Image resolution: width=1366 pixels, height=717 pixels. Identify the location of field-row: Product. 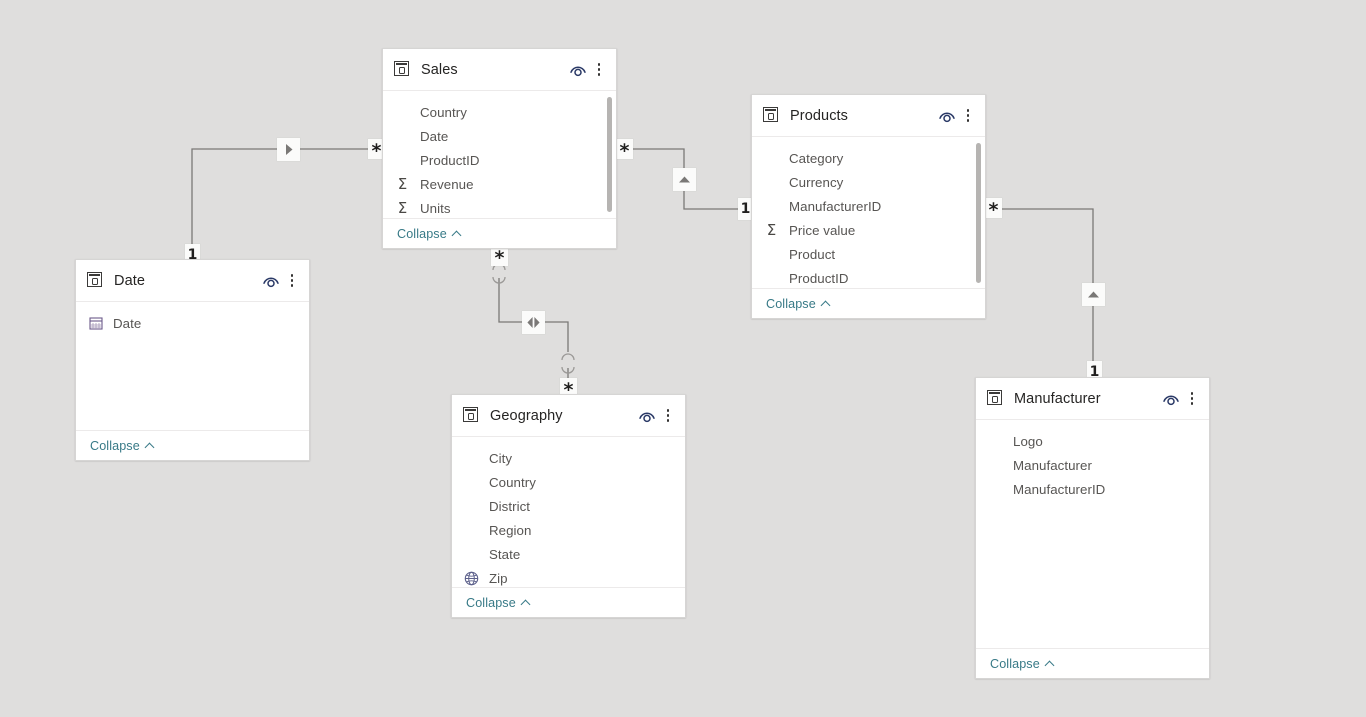
(868, 254).